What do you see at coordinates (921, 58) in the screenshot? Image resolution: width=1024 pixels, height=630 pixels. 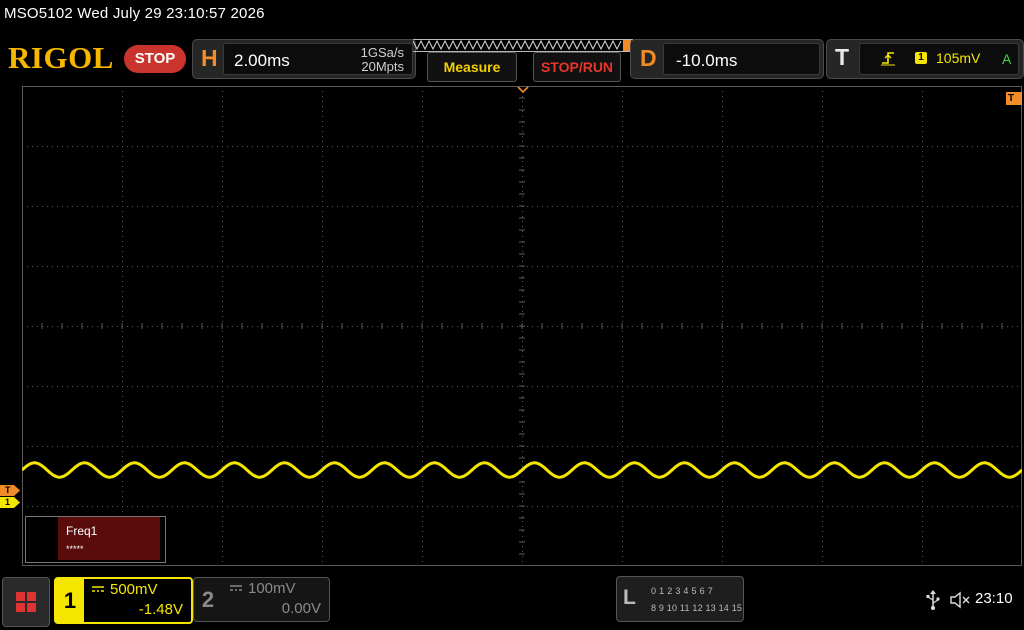 I see `trigger-source-badge: 1` at bounding box center [921, 58].